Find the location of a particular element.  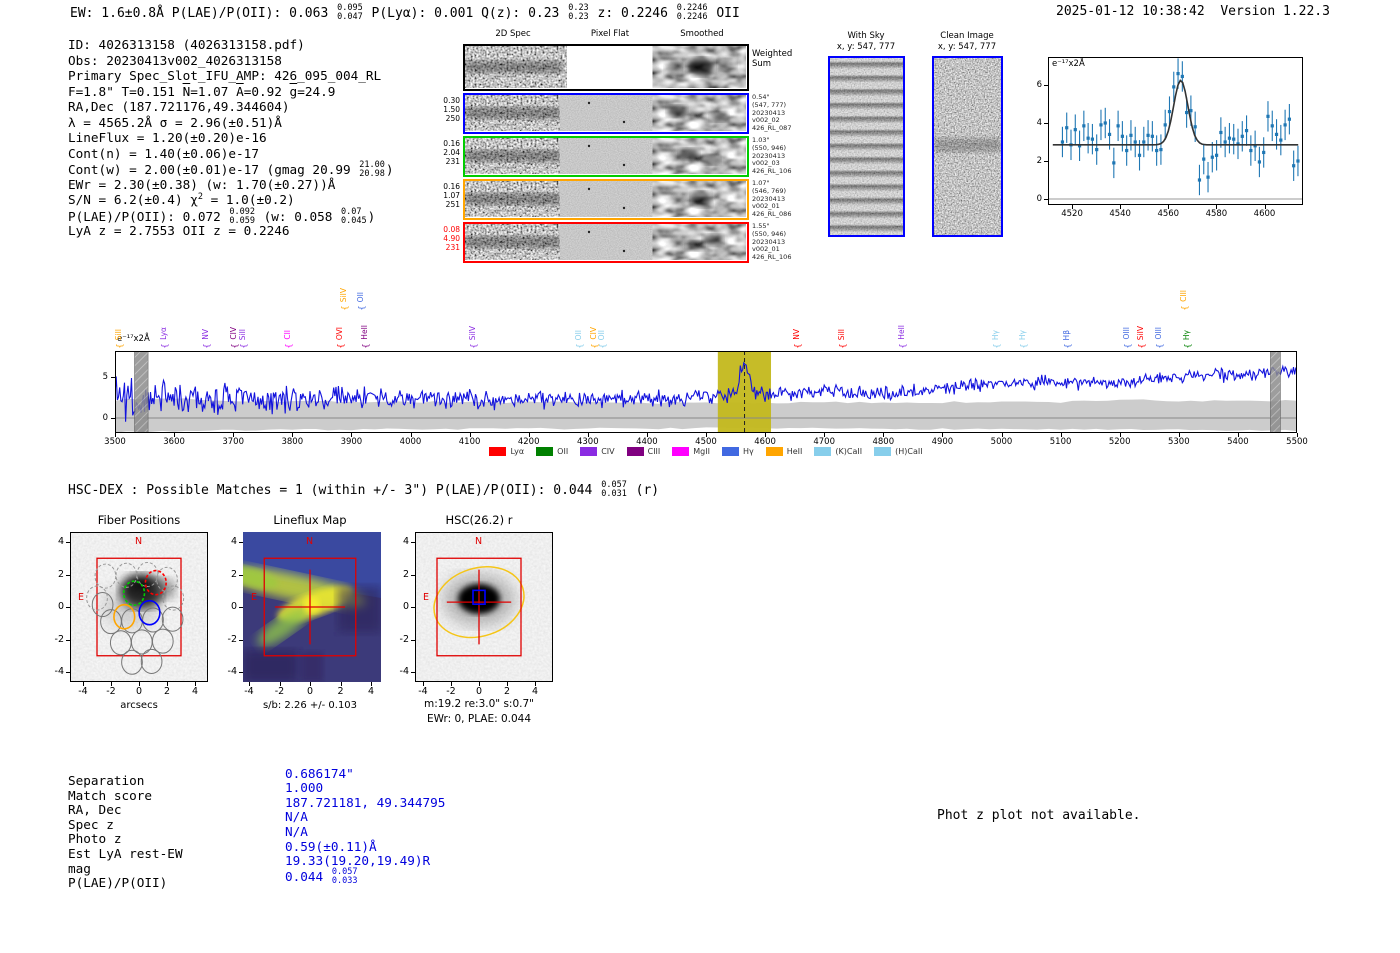

legend-swatch is located at coordinates (883, 451).